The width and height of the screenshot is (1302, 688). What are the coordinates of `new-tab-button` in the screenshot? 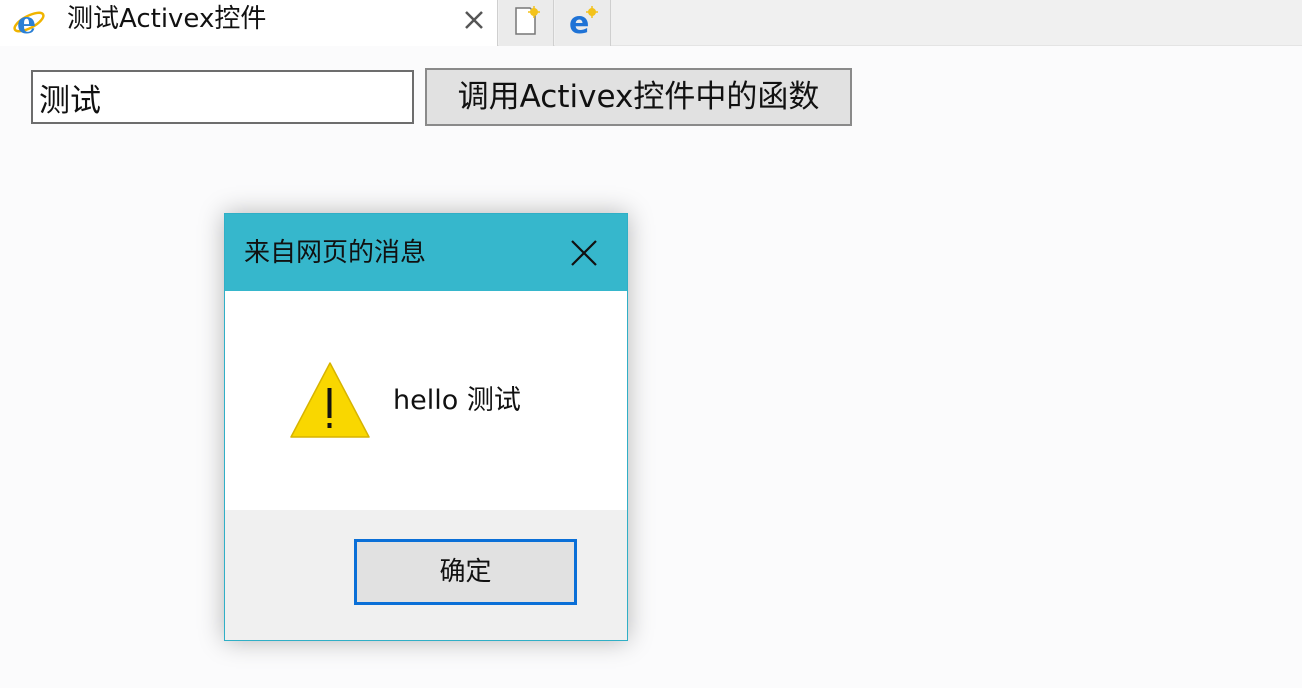 It's located at (526, 23).